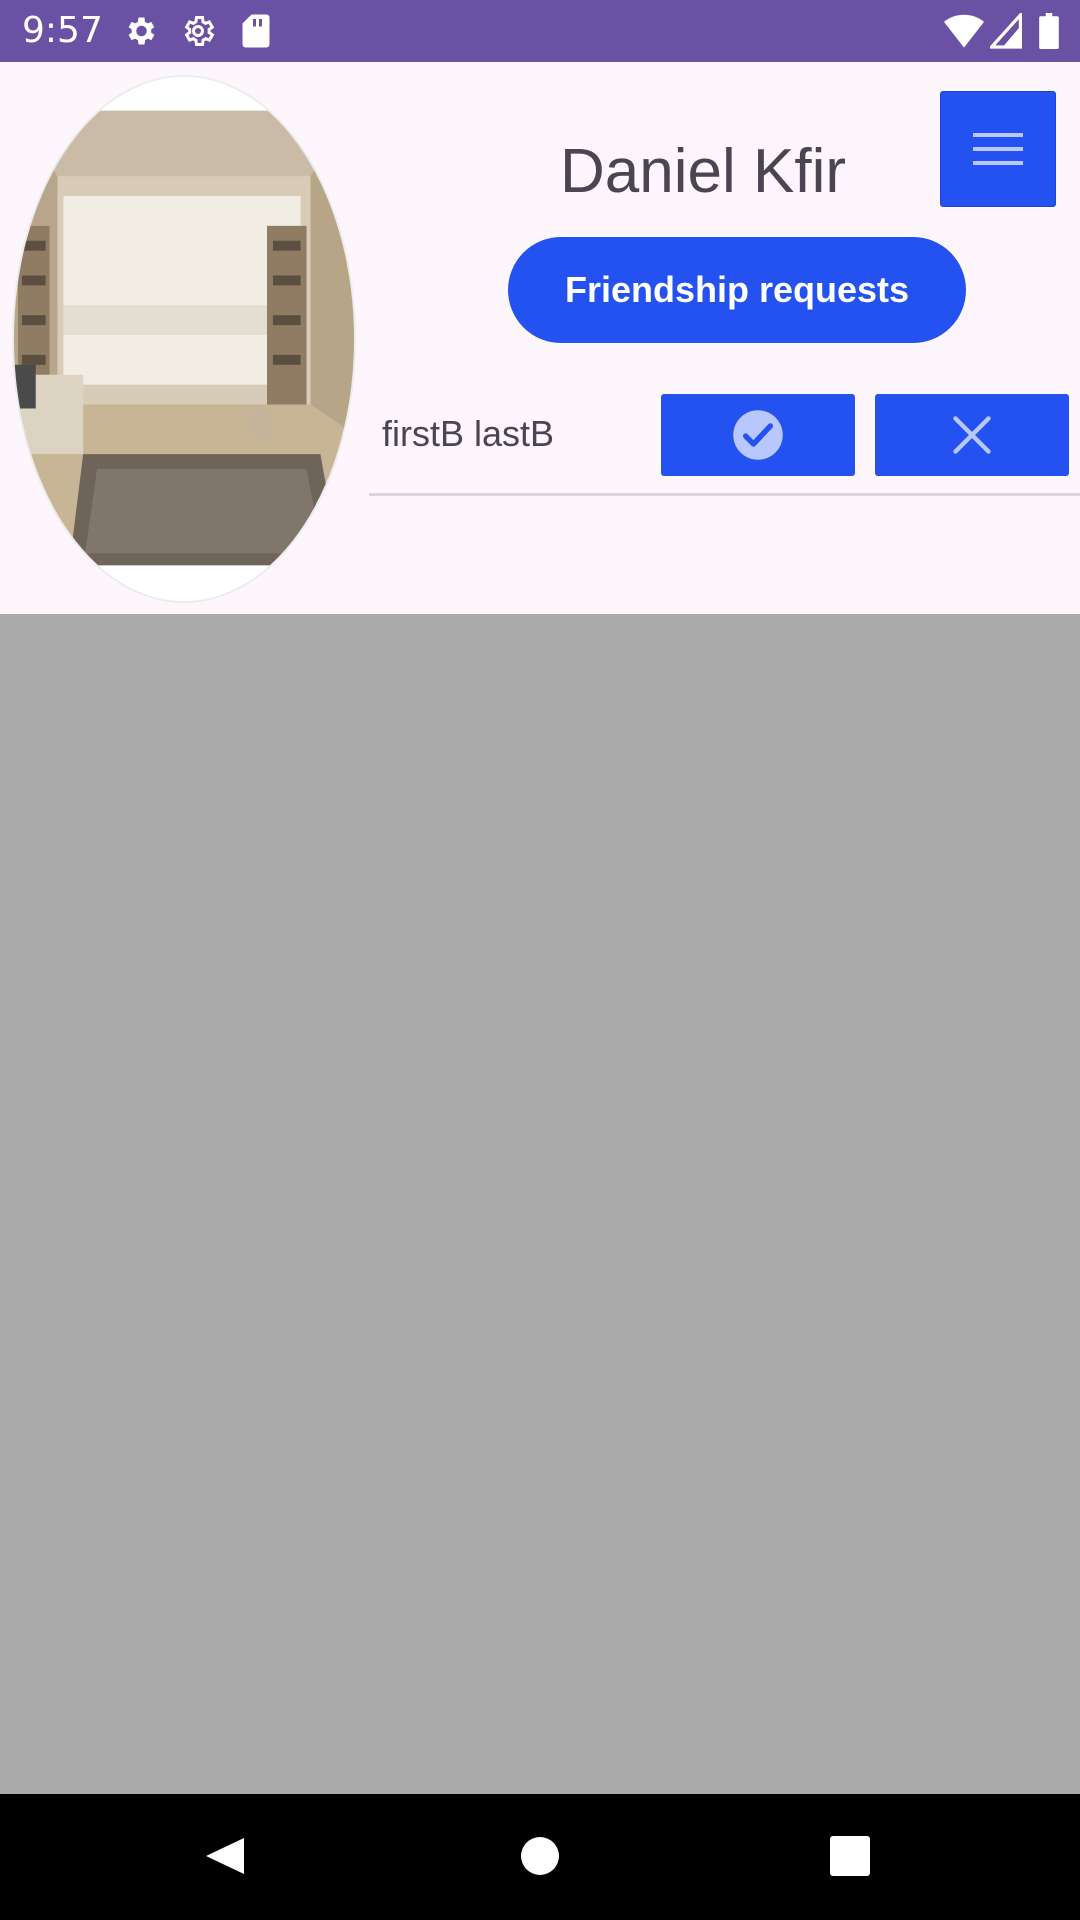 This screenshot has width=1080, height=1920. Describe the element at coordinates (140, 31) in the screenshot. I see `settings-icon` at that location.